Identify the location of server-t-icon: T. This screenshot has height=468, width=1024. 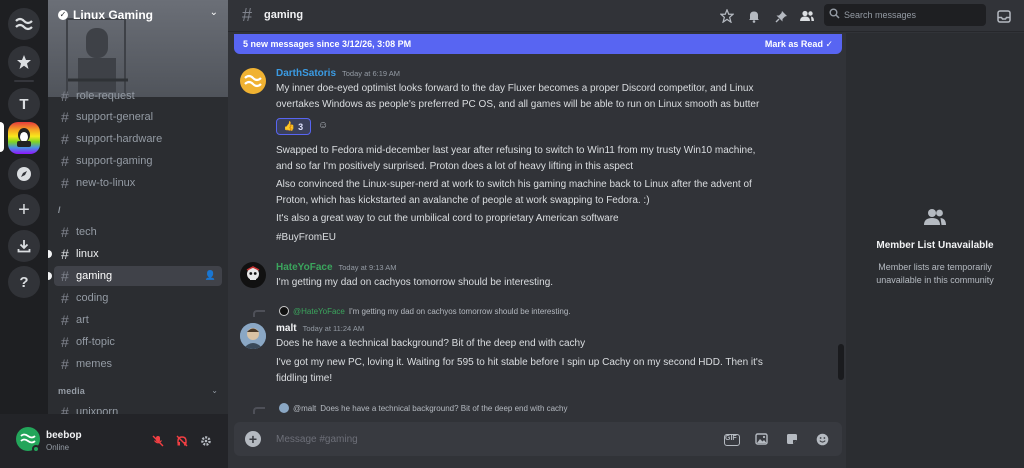
(24, 104).